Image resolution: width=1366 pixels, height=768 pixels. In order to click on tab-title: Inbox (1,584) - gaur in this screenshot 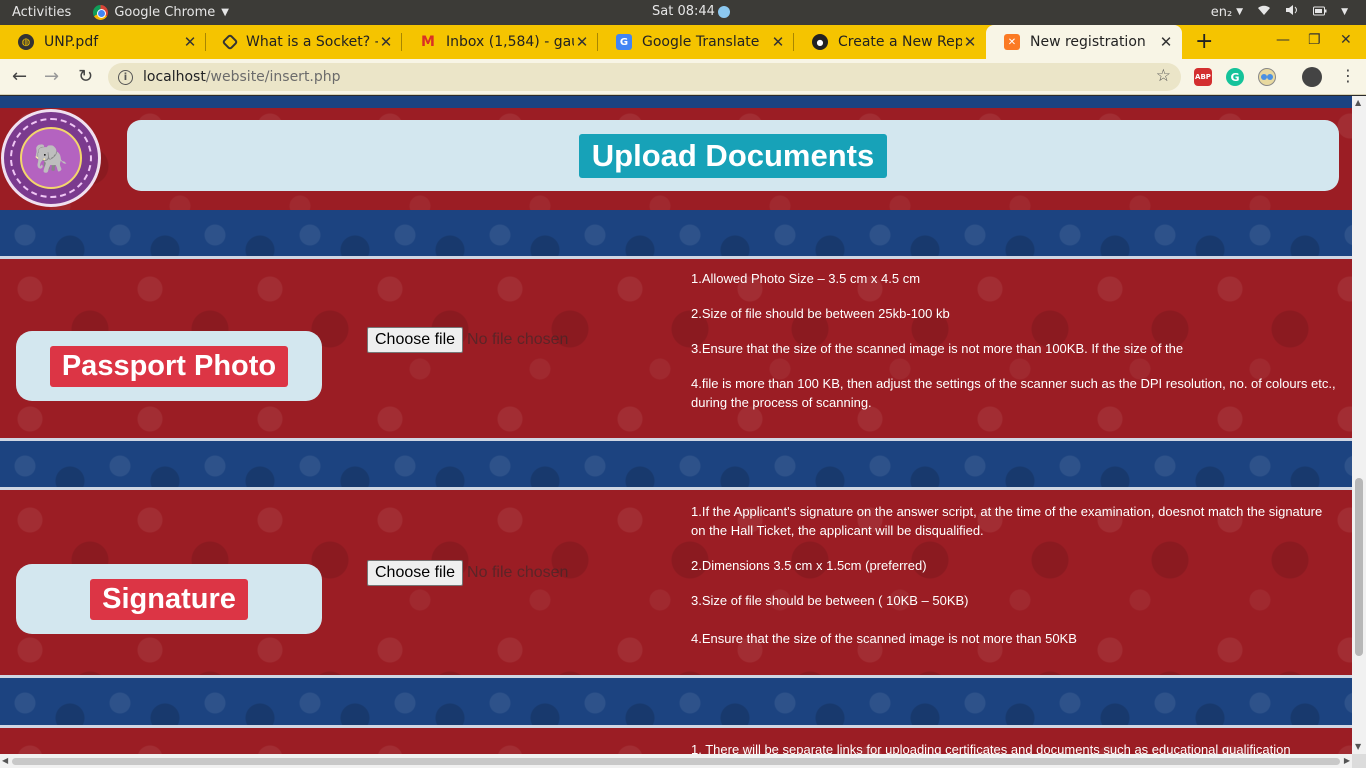, I will do `click(510, 42)`.